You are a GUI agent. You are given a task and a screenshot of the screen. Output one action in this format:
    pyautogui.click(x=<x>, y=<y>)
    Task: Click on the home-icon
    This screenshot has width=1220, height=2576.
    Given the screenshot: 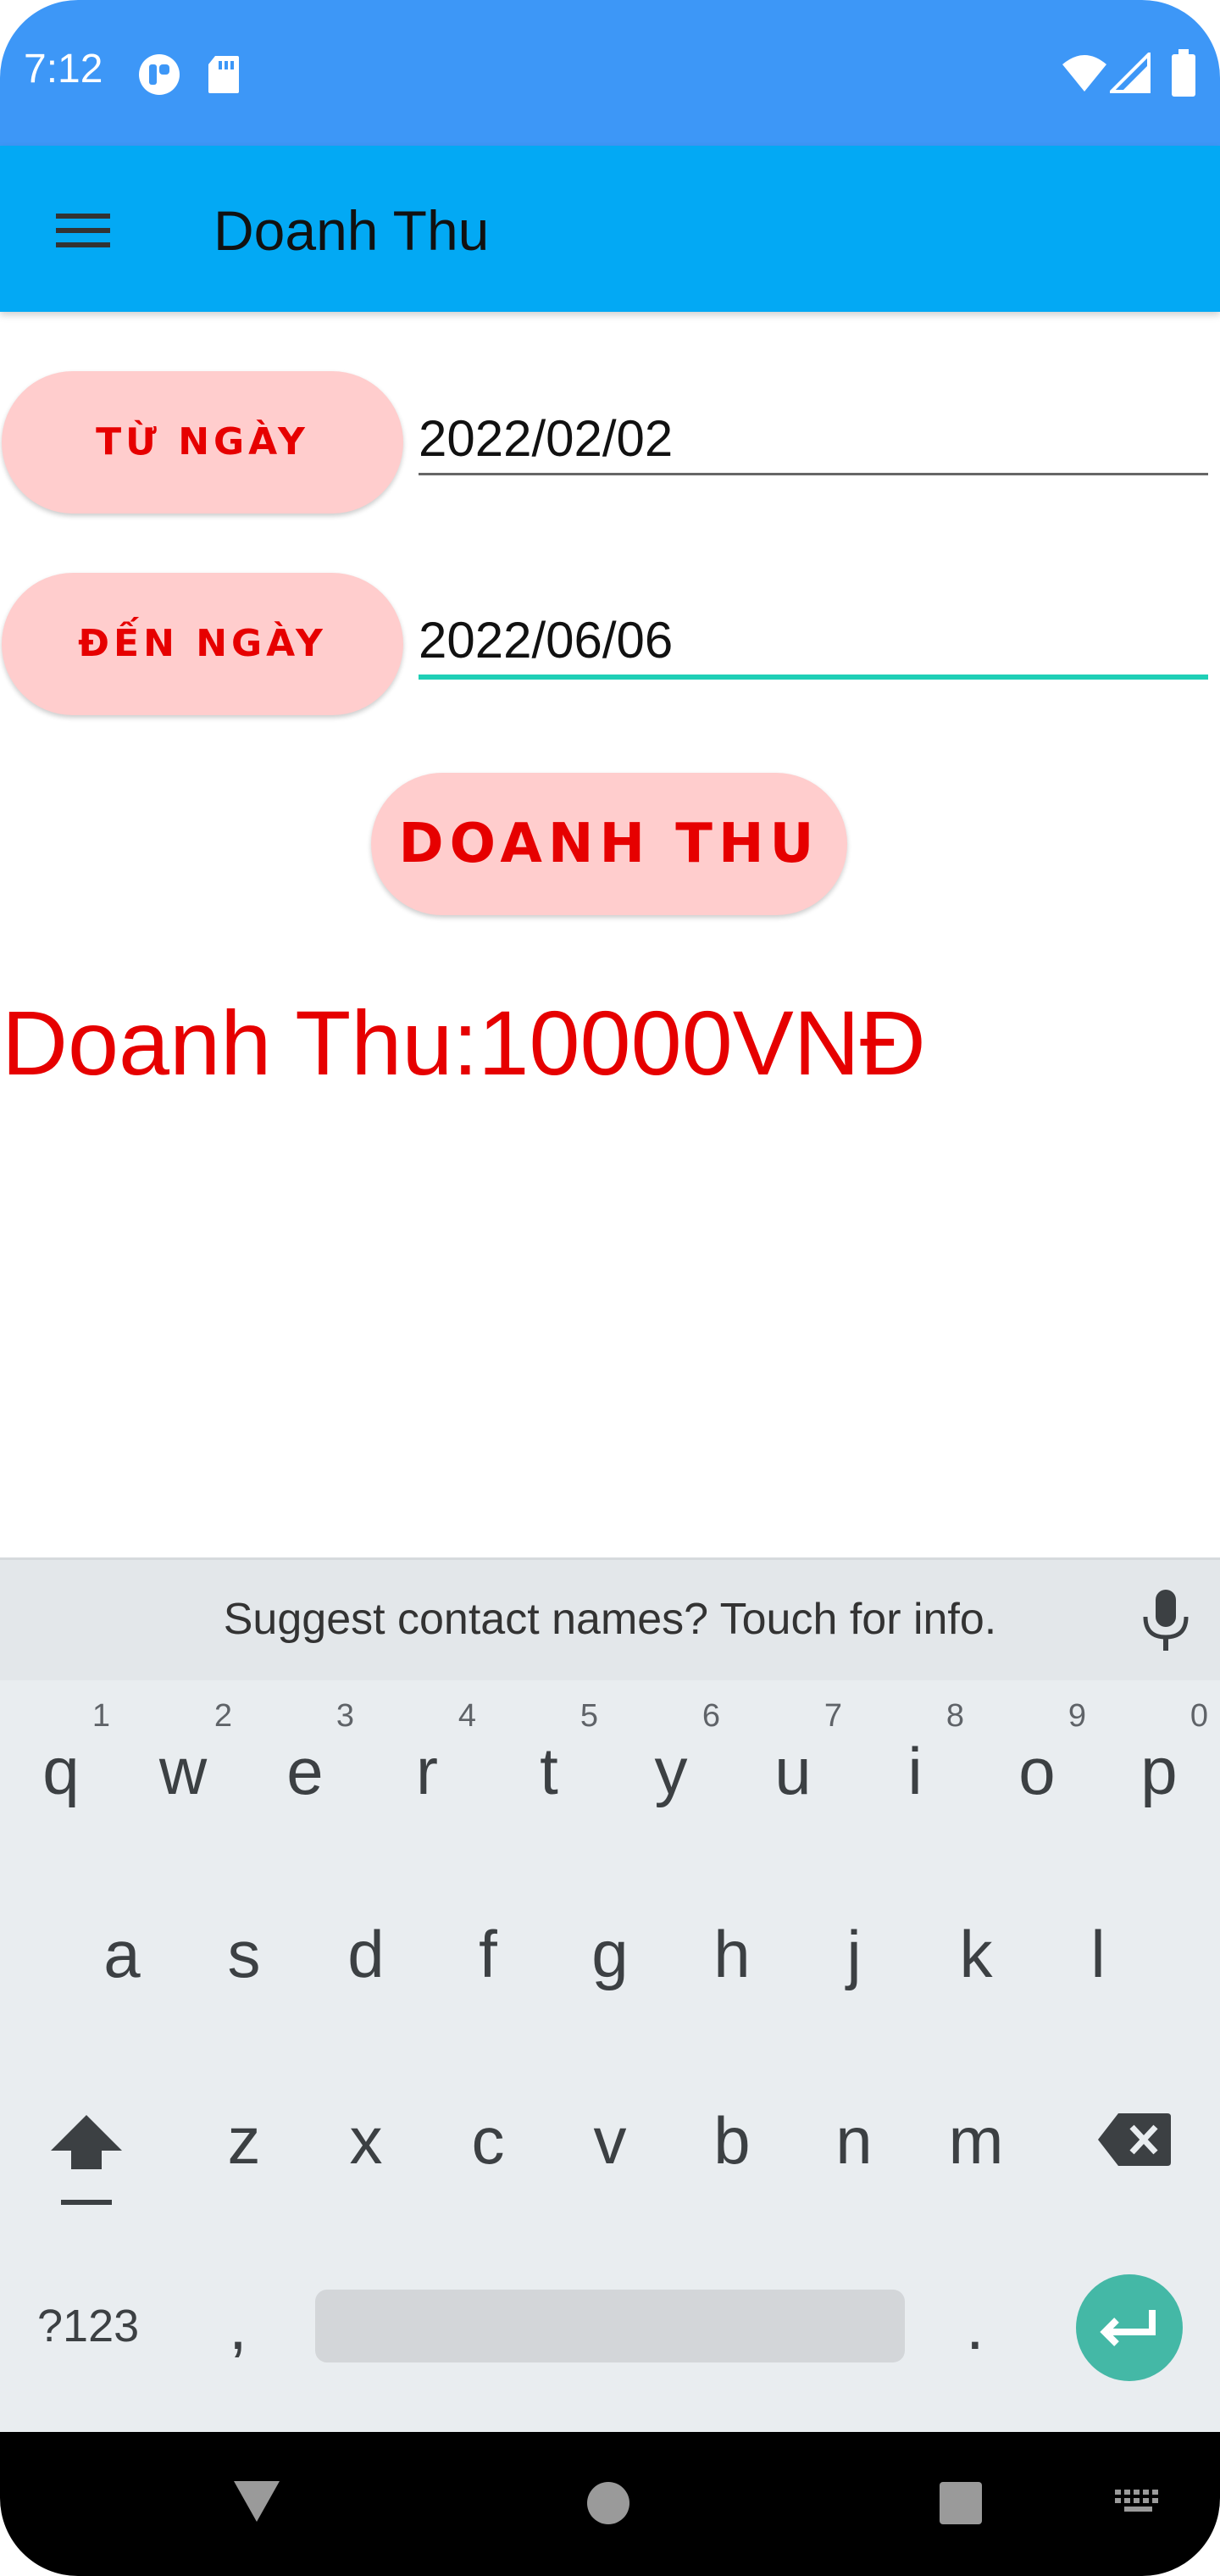 What is the action you would take?
    pyautogui.click(x=608, y=2503)
    